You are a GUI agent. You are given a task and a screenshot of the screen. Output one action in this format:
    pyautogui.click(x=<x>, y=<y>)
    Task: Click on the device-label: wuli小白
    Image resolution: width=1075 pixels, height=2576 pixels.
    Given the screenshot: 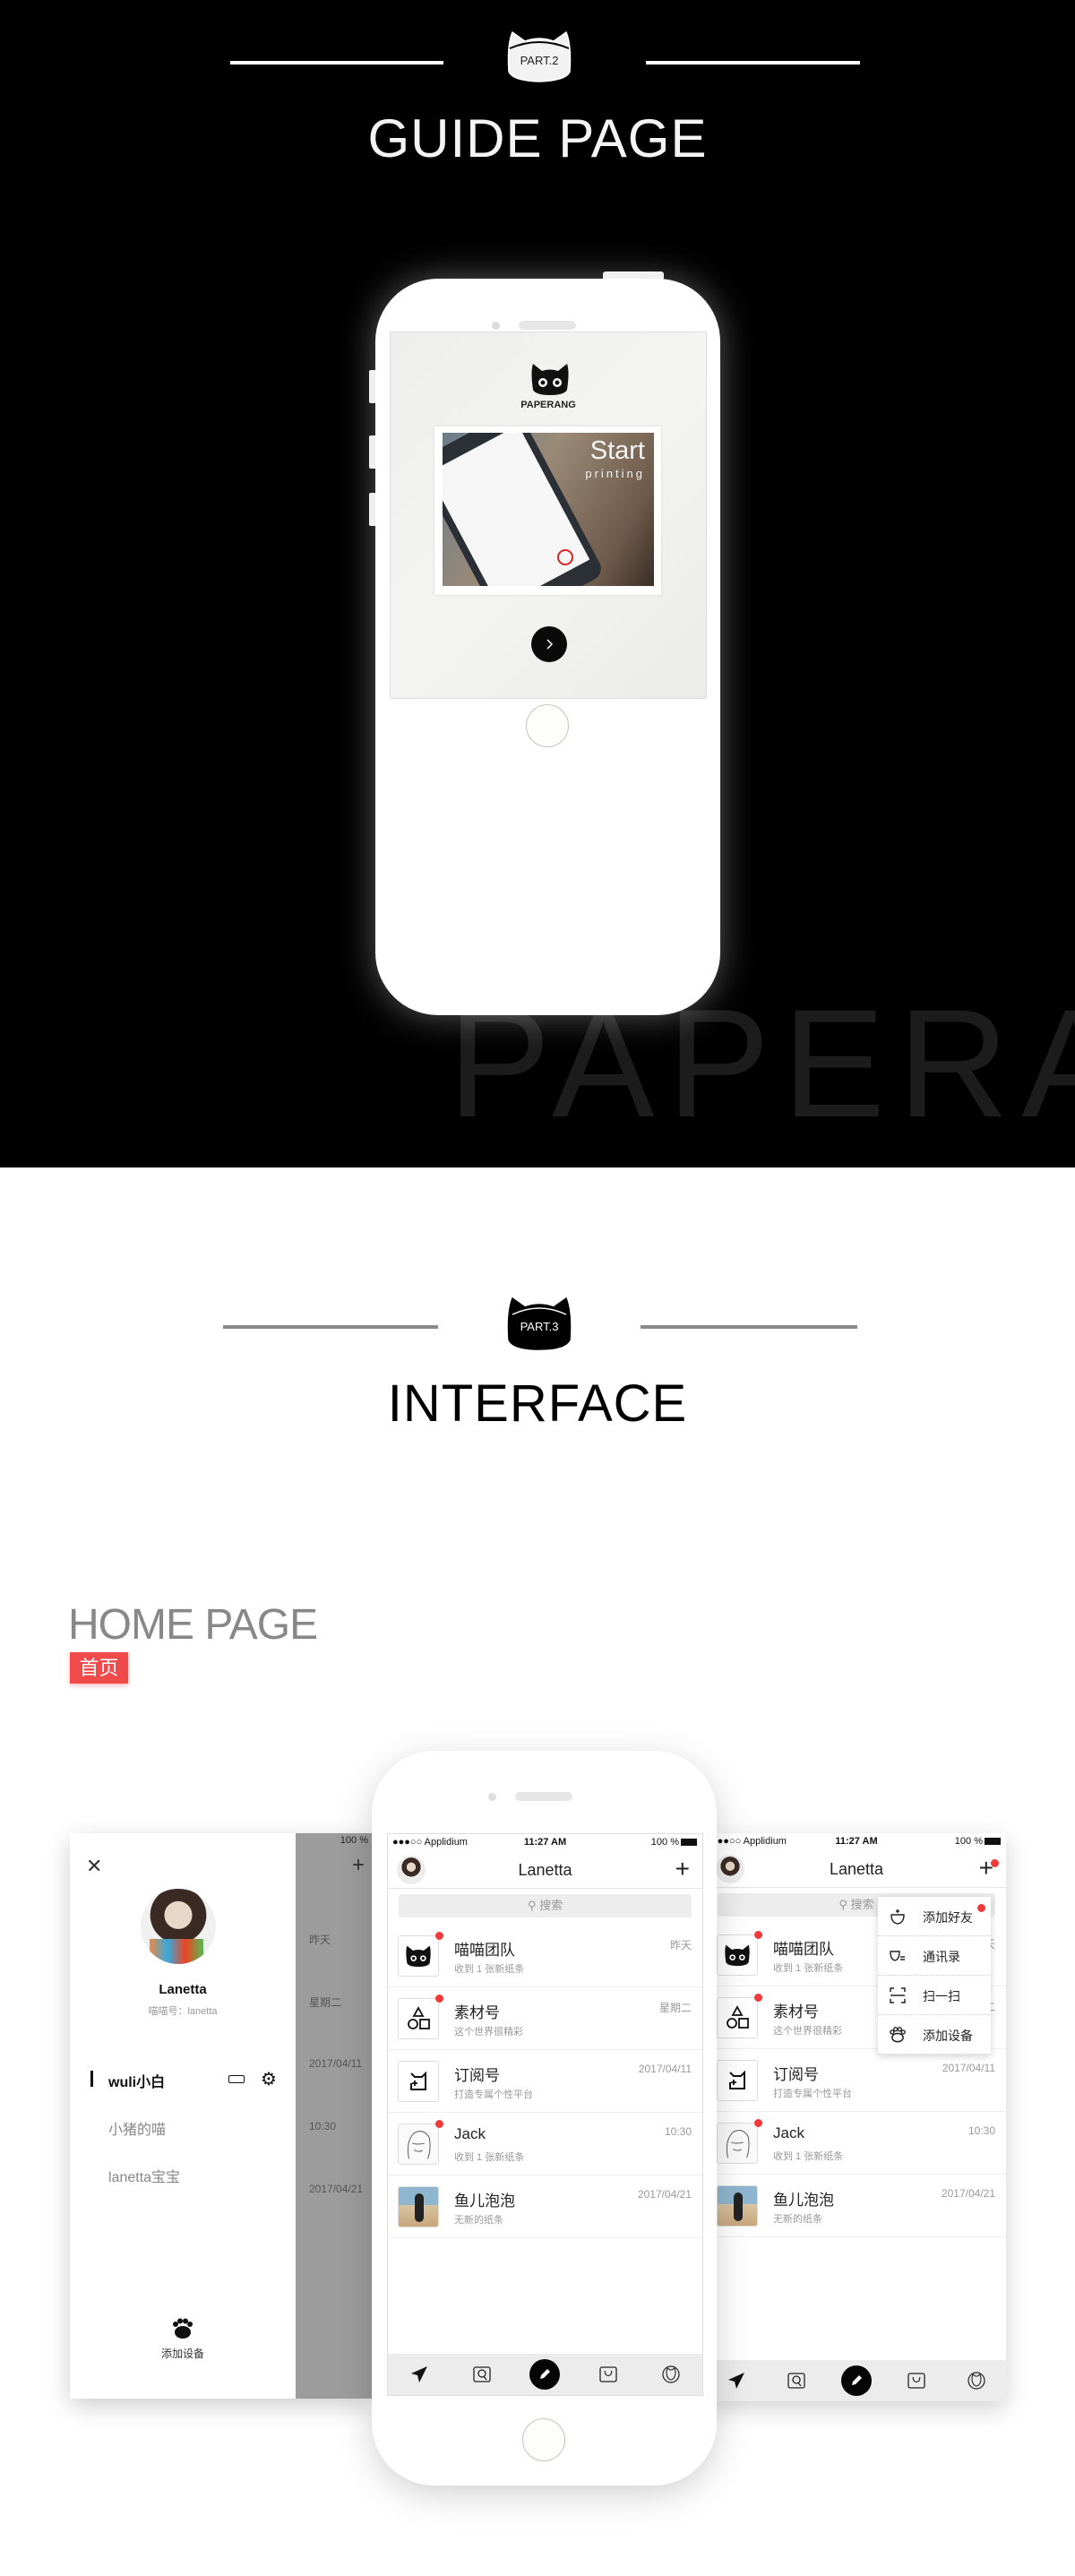 What is the action you would take?
    pyautogui.click(x=137, y=2082)
    